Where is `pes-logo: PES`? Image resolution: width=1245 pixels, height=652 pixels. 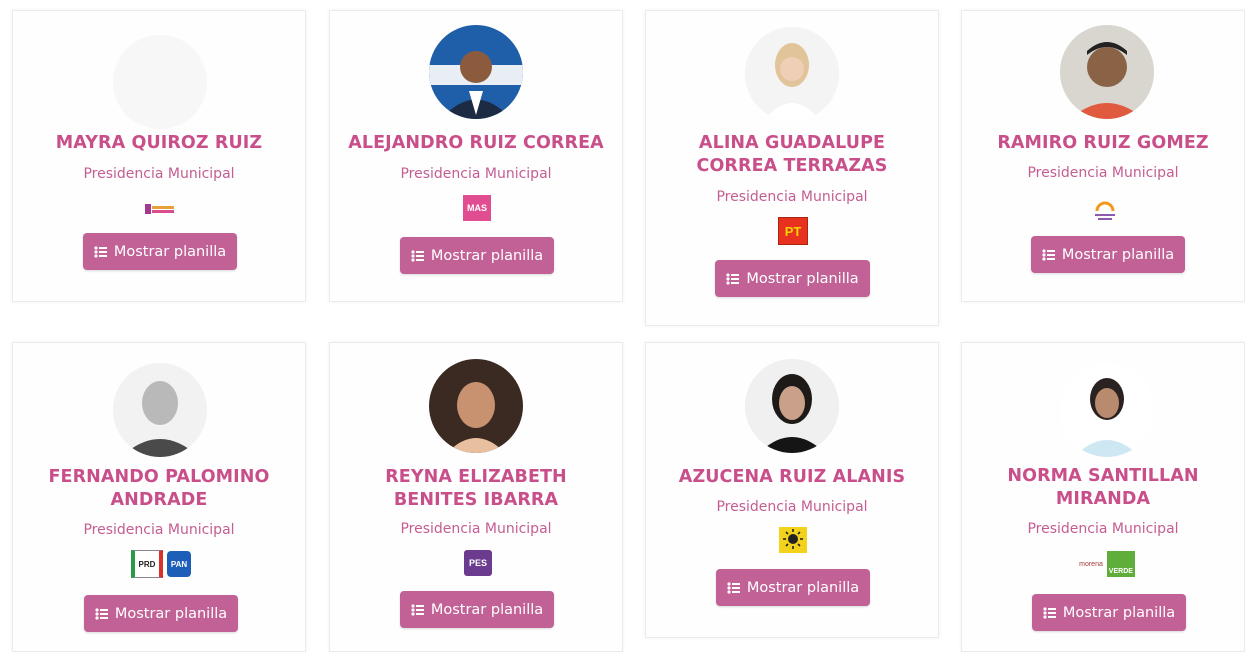 pes-logo: PES is located at coordinates (478, 563).